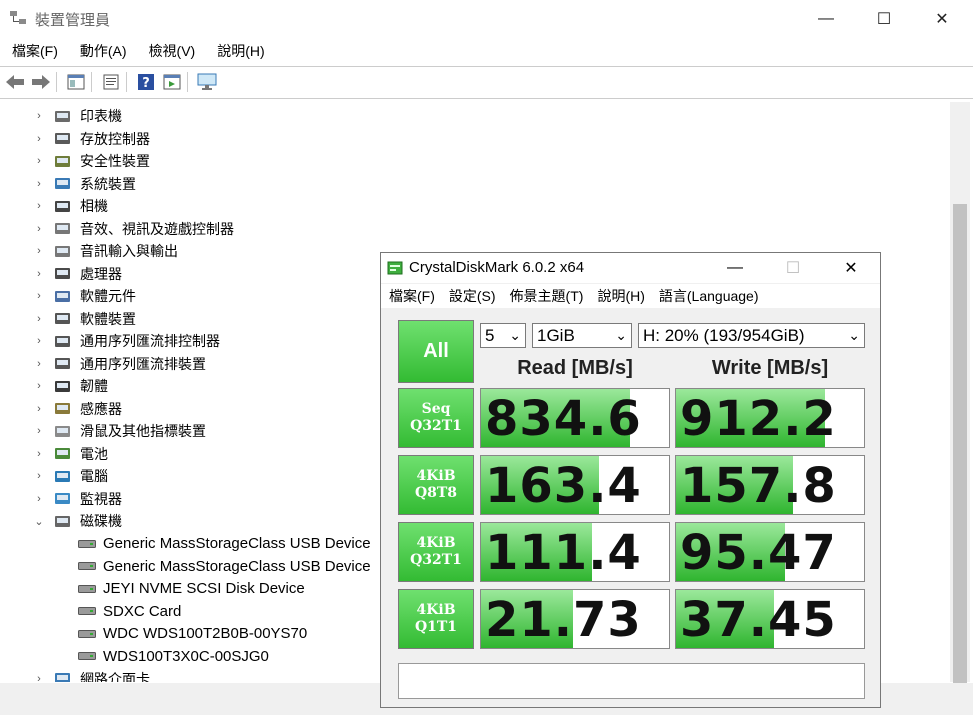 The height and width of the screenshot is (715, 973). I want to click on cdm-menu-language: 語言(Language), so click(708, 296).